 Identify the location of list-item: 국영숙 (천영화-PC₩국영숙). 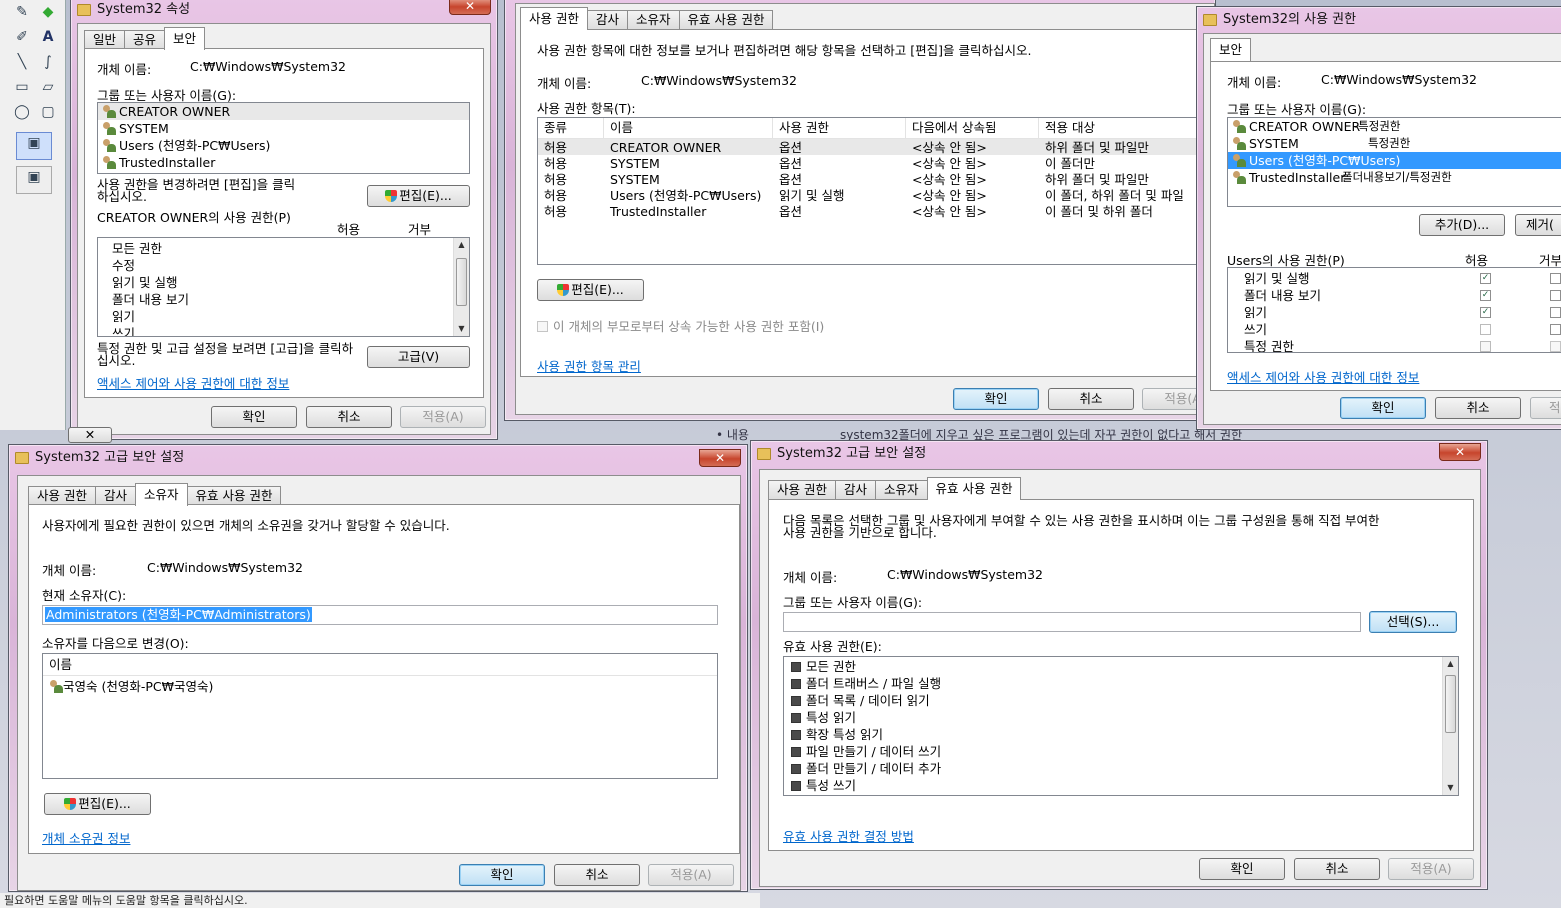
(380, 686).